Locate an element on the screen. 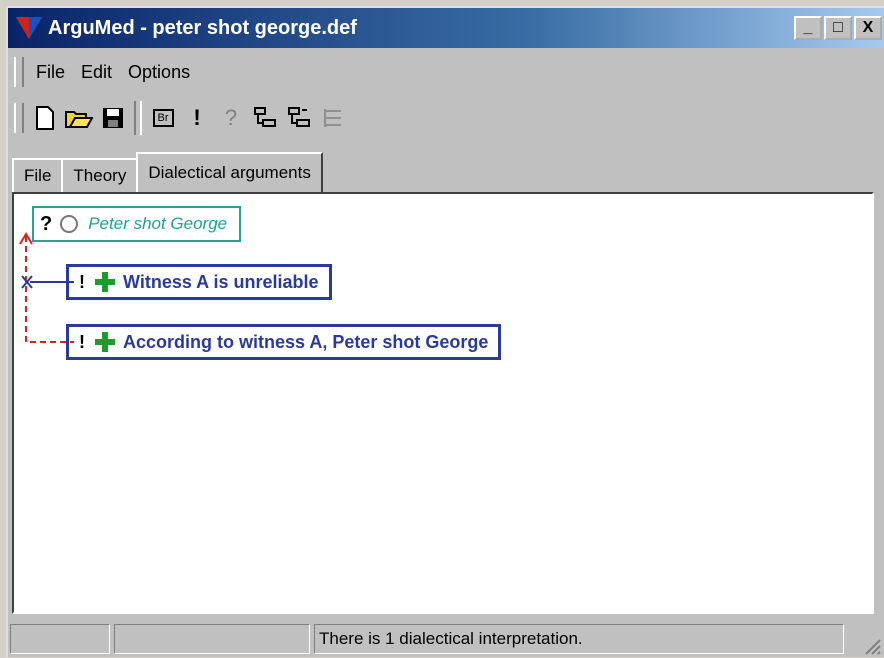 The width and height of the screenshot is (884, 658). open-folder-icon is located at coordinates (79, 119).